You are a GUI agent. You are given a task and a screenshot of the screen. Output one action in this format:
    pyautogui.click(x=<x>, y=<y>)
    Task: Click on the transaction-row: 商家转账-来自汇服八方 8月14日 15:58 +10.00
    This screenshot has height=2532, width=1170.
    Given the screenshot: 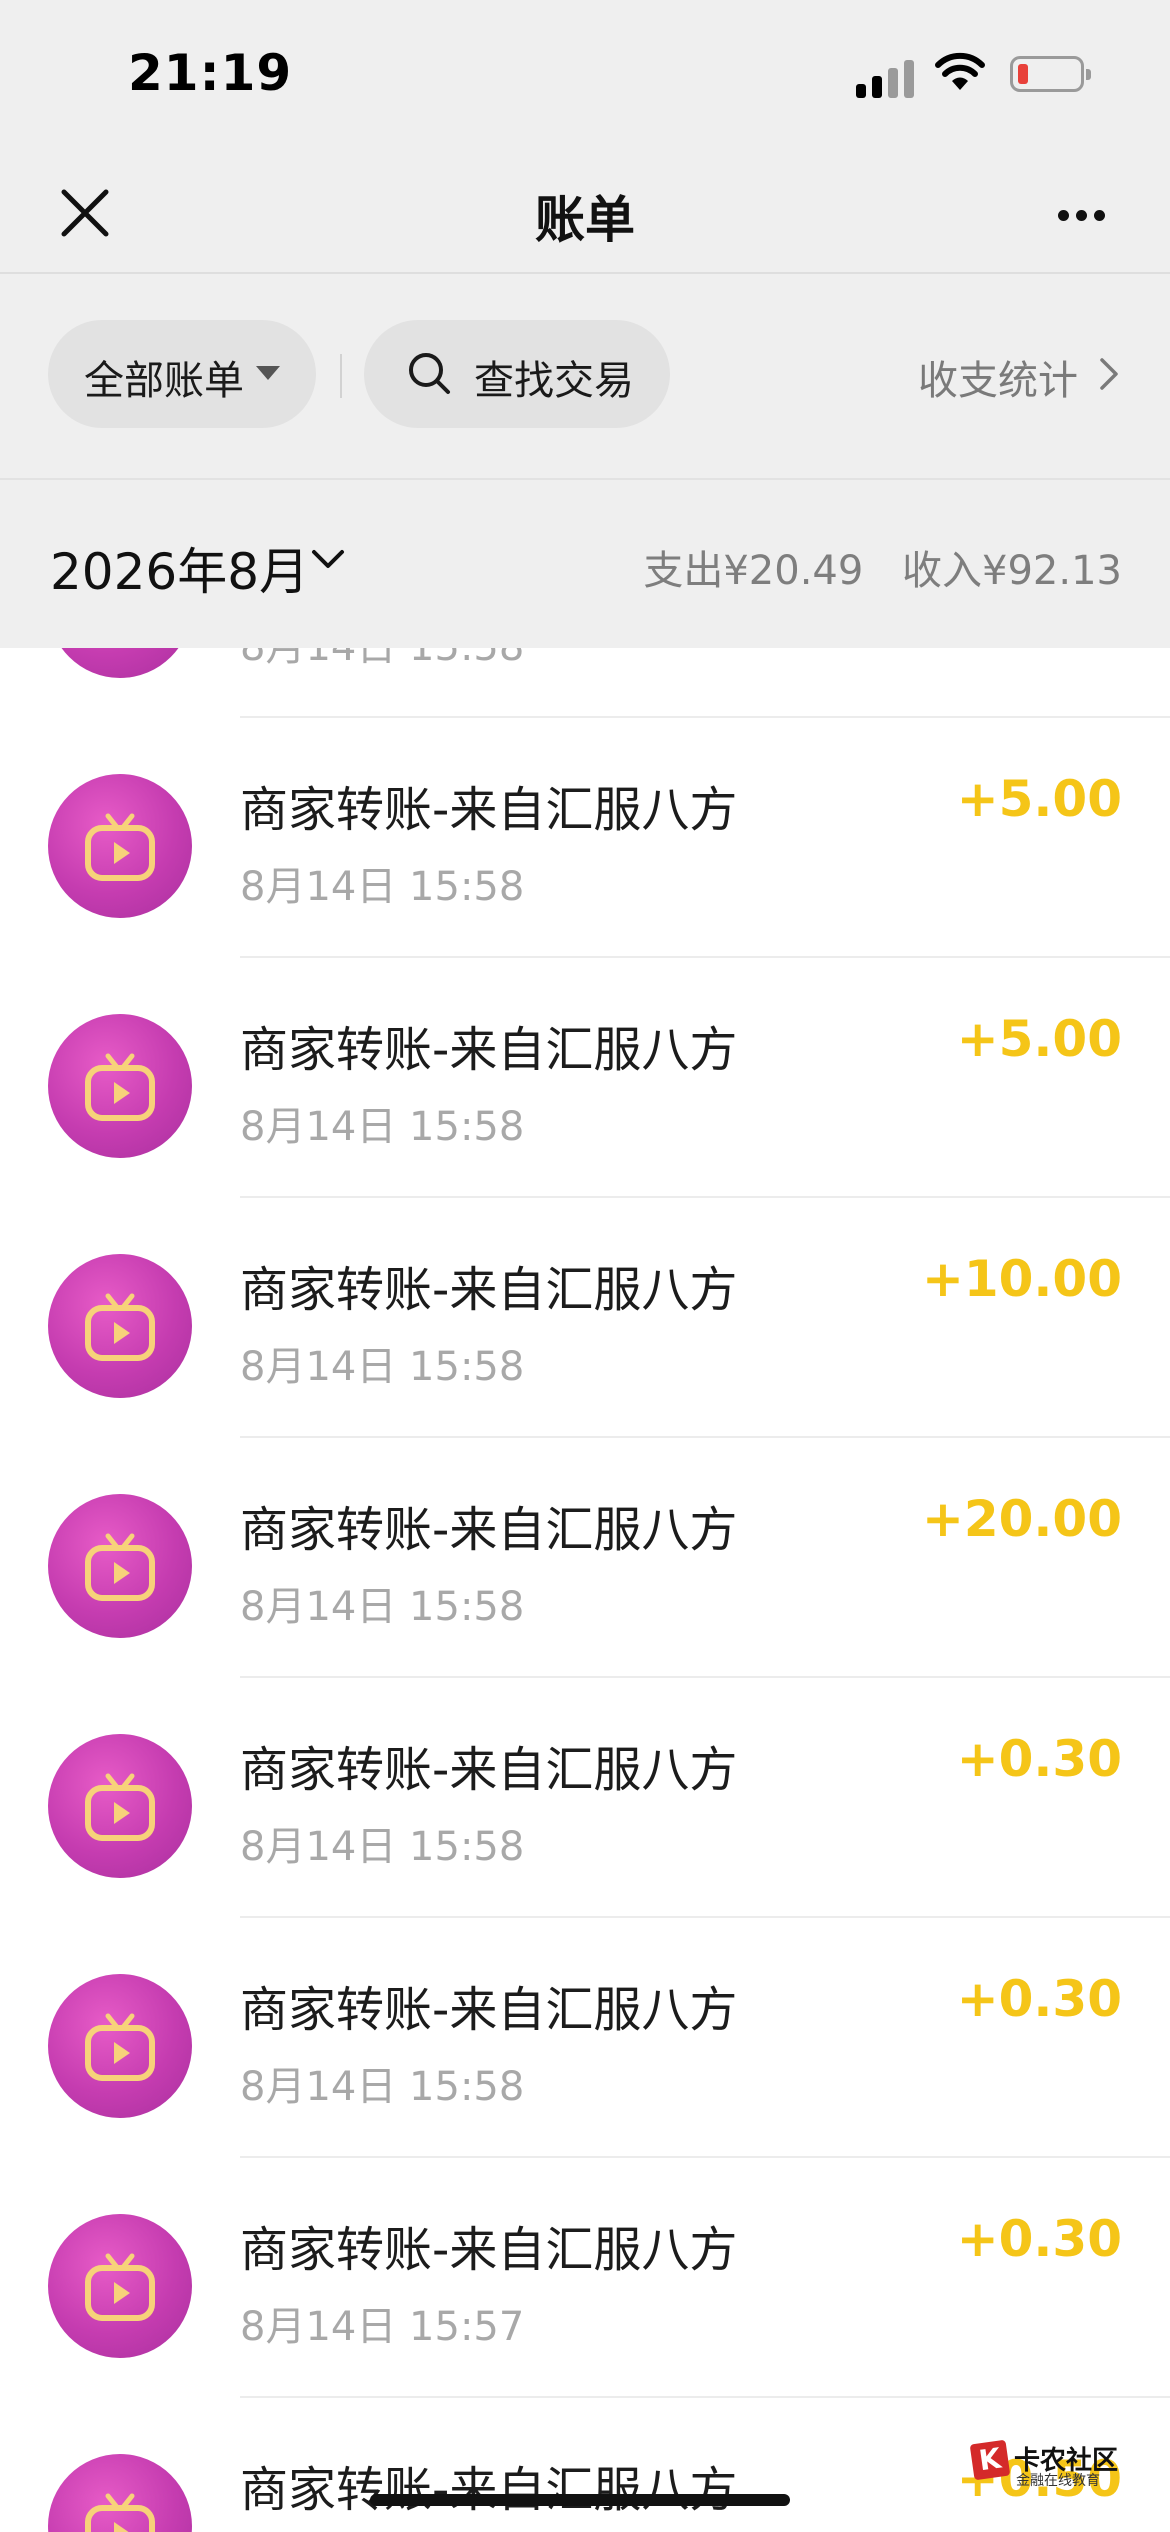 What is the action you would take?
    pyautogui.click(x=585, y=1318)
    